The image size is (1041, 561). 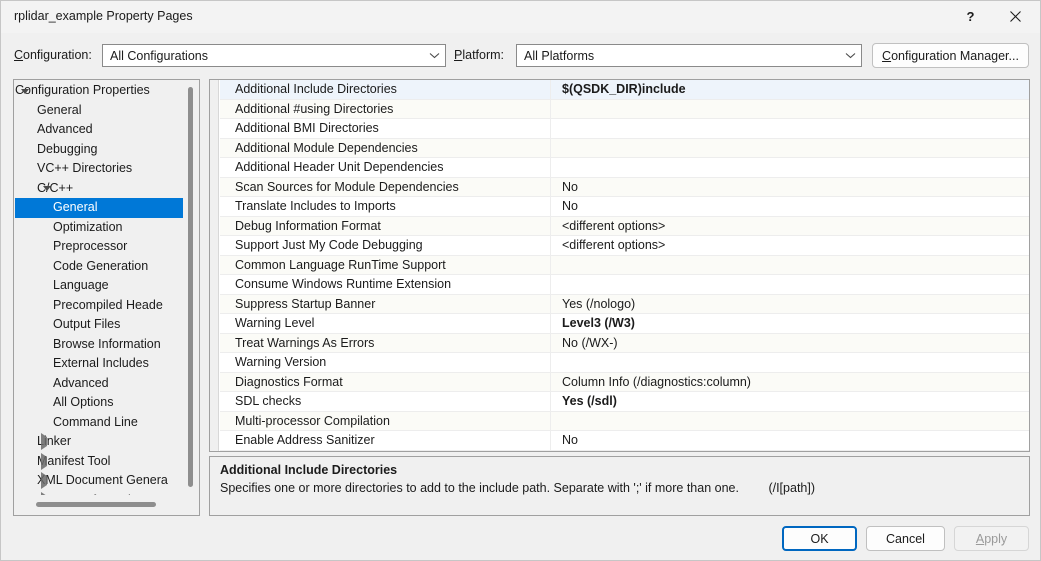 I want to click on property-row: Common Language RunTime Support, so click(x=624, y=265).